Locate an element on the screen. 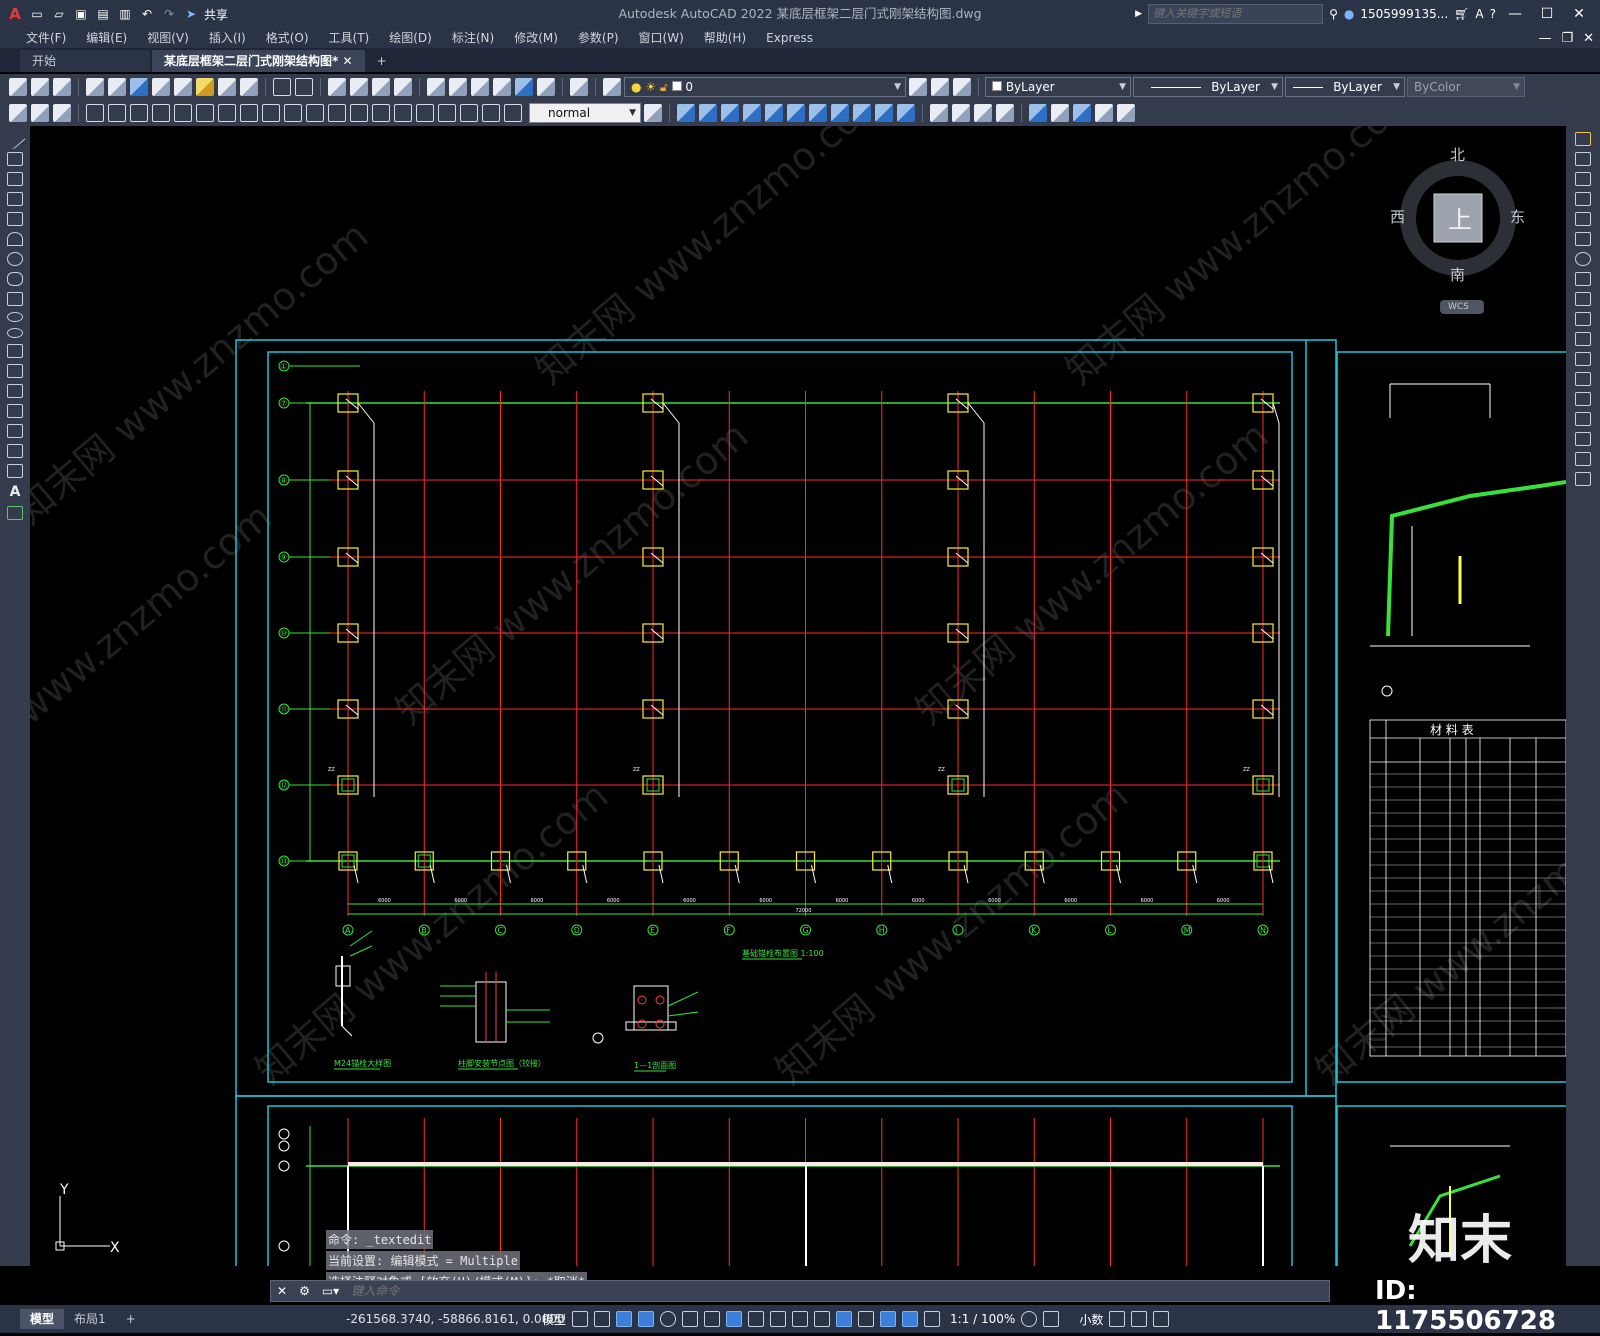 The image size is (1600, 1336). add-selected-icon is located at coordinates (15, 513).